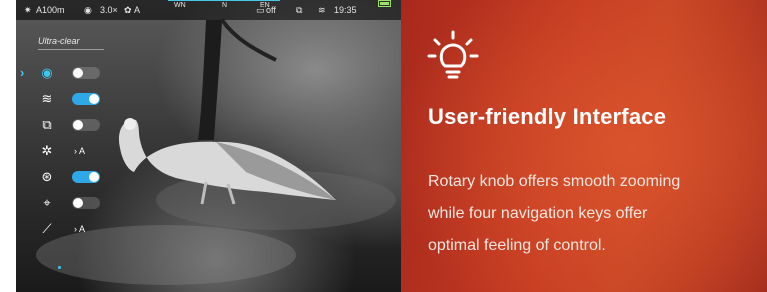 The width and height of the screenshot is (767, 292). What do you see at coordinates (554, 181) in the screenshot?
I see `description-line: Rotary knob offers smooth zooming` at bounding box center [554, 181].